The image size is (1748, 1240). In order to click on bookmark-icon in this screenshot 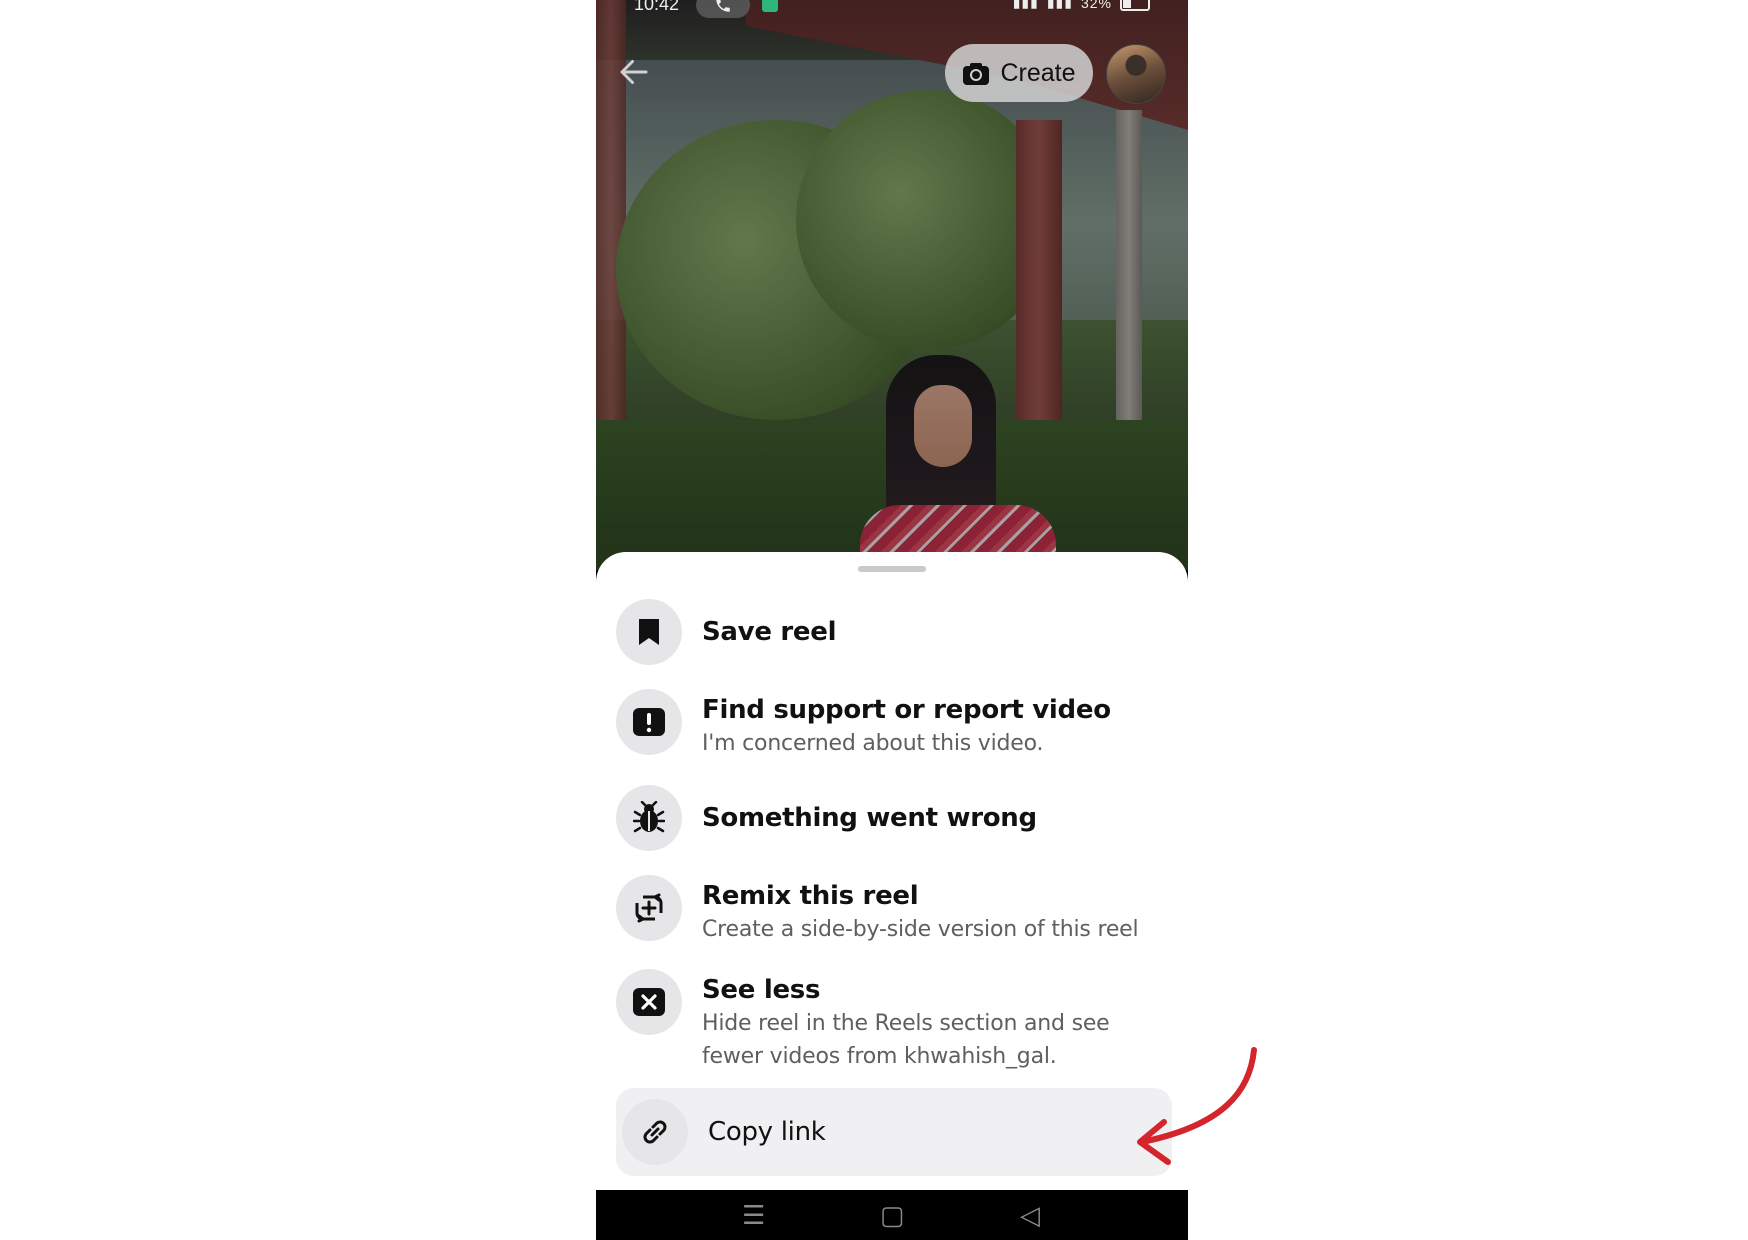, I will do `click(649, 632)`.